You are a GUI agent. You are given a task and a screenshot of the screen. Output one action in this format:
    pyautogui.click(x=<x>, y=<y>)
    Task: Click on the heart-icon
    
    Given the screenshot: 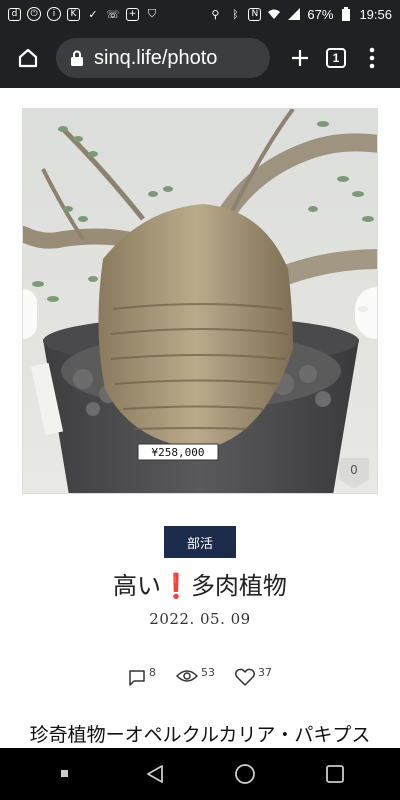 What is the action you would take?
    pyautogui.click(x=245, y=677)
    